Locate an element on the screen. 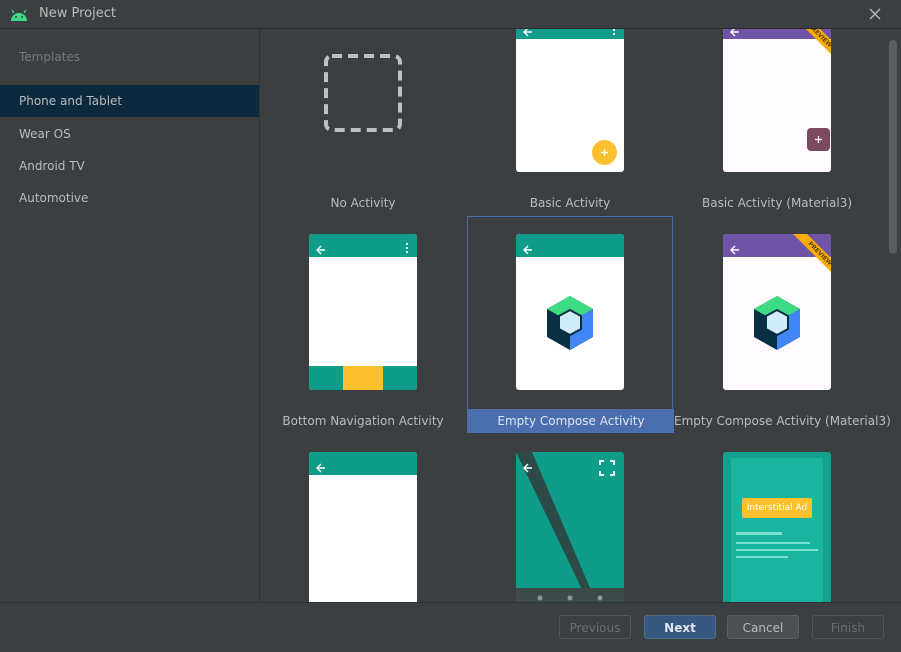 This screenshot has height=652, width=901. template-label: Empty Compose Activity is located at coordinates (571, 421).